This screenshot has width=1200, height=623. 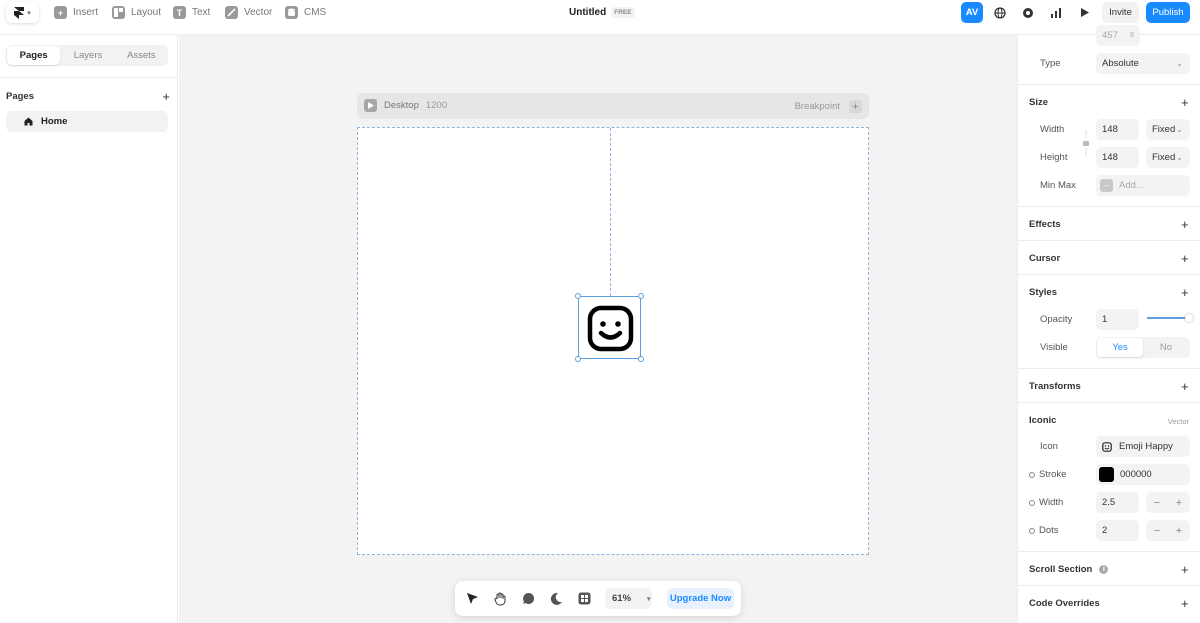 I want to click on dots-variable-icon, so click(x=1032, y=530).